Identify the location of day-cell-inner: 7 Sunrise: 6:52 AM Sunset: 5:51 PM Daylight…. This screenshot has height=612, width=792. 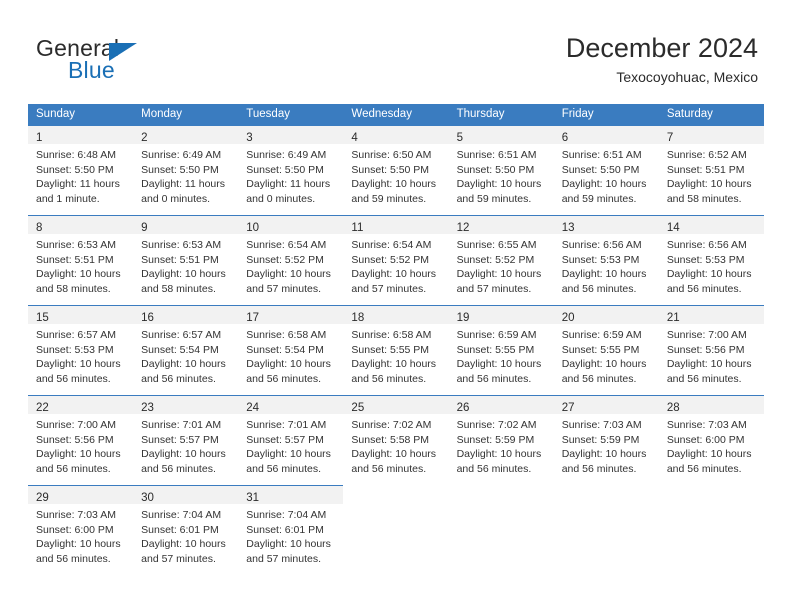
(711, 169).